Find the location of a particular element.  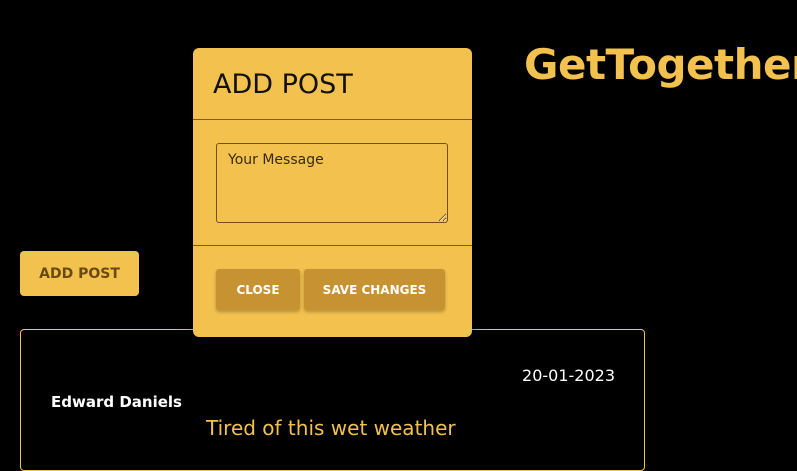

modal-title: ADD POST is located at coordinates (283, 84).